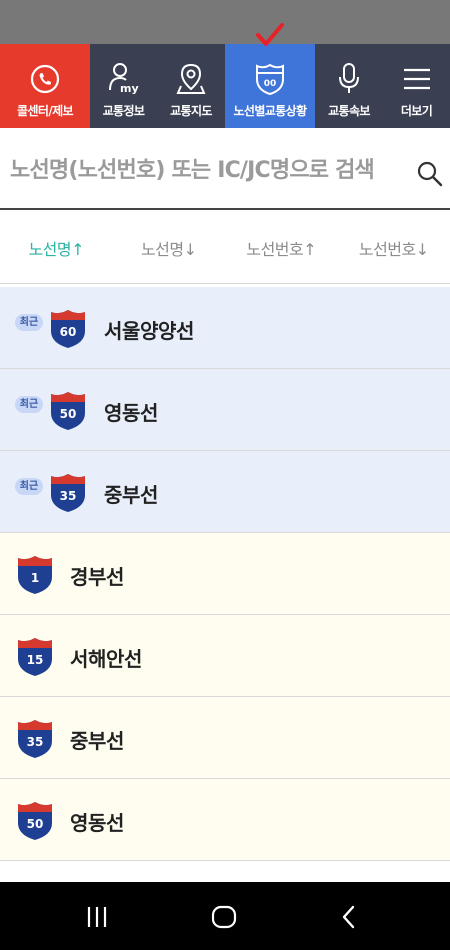  I want to click on nav-call-center-label: 콜센터/제보, so click(45, 111).